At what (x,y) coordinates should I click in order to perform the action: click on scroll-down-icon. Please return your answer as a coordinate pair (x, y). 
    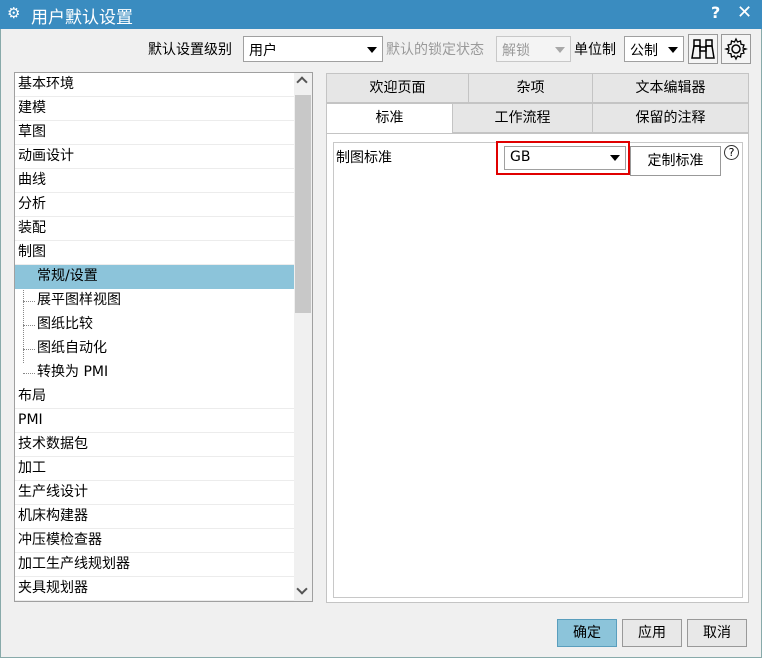
    Looking at the image, I should click on (302, 589).